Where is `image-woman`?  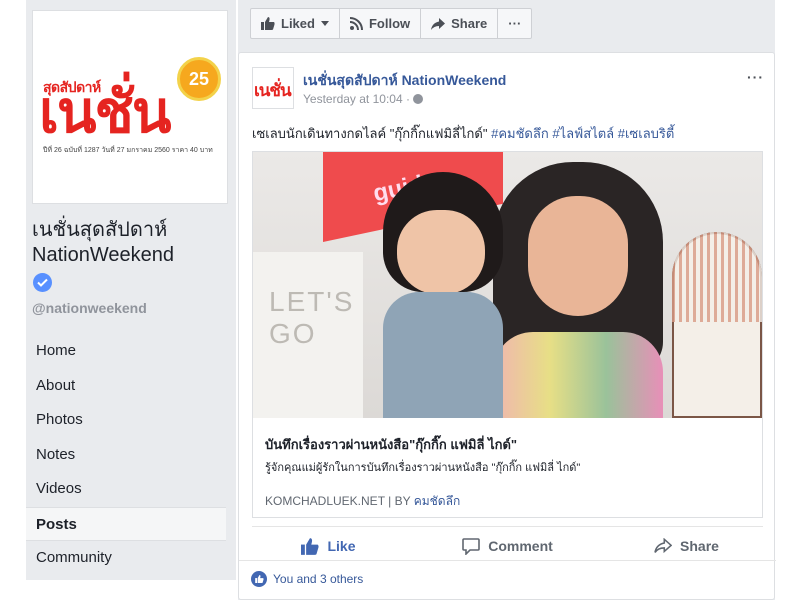 image-woman is located at coordinates (578, 290).